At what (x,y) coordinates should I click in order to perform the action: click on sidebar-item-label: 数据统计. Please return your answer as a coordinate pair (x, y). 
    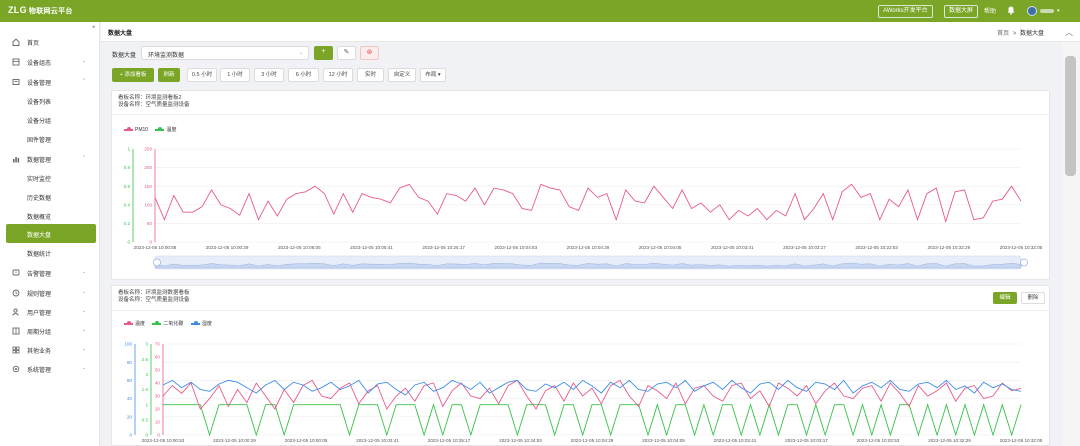
    Looking at the image, I should click on (39, 255).